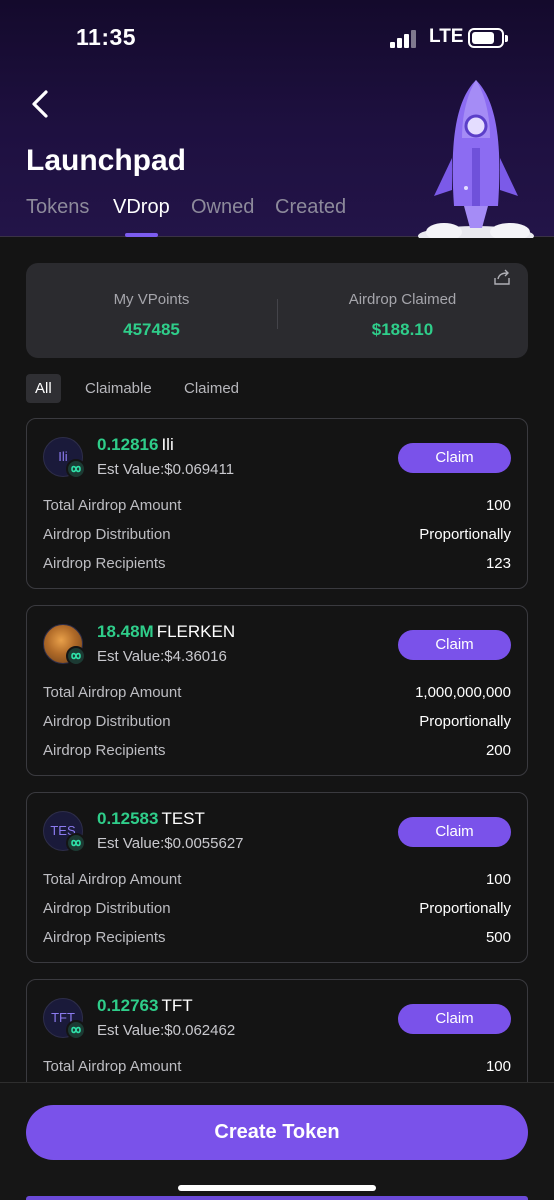  Describe the element at coordinates (277, 695) in the screenshot. I see `total-airdrop-row: Total Airdrop Amount 1,000,000,000` at that location.